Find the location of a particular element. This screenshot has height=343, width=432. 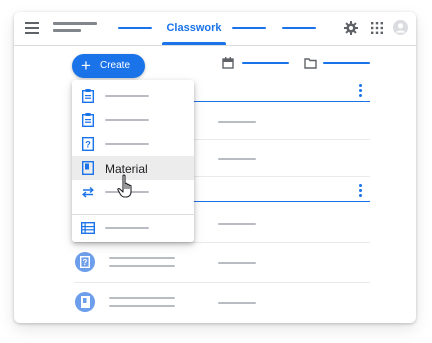

menu-item-question: ? is located at coordinates (133, 144).